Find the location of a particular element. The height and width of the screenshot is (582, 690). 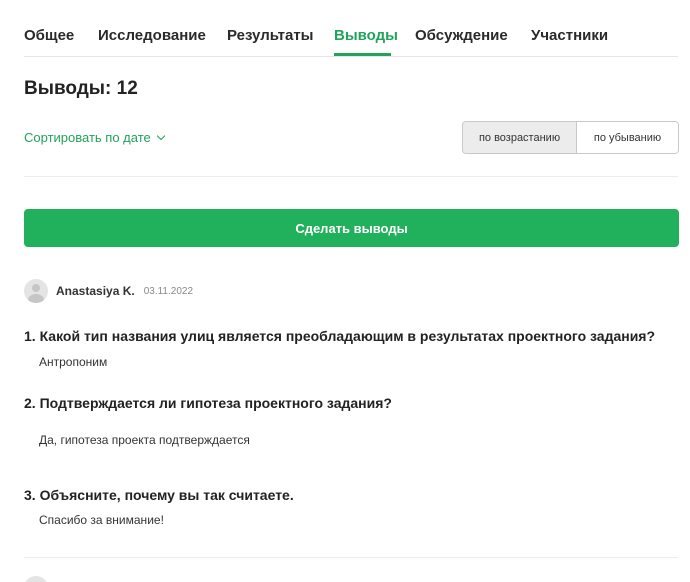

active-tab-indicator is located at coordinates (362, 54).